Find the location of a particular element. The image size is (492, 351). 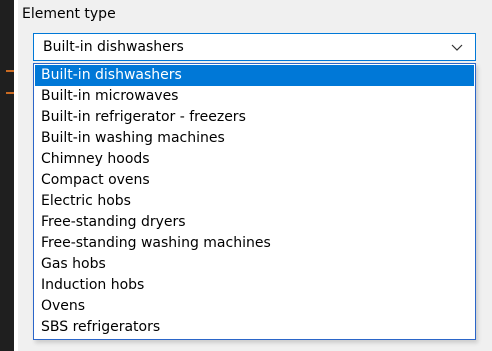

dropdown-option: Gas hobs is located at coordinates (254, 264).